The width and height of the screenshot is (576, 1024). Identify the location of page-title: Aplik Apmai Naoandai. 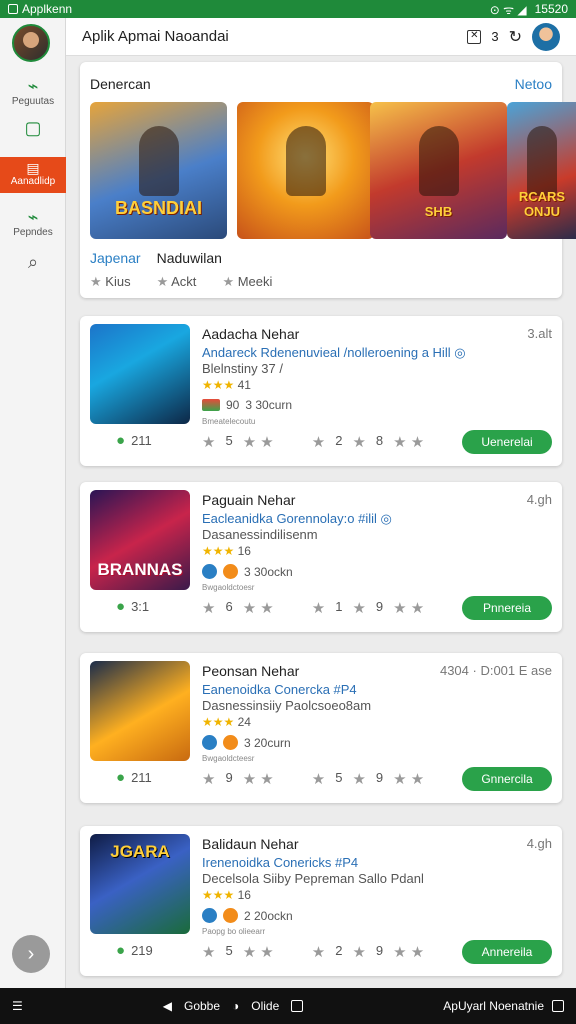
(155, 36).